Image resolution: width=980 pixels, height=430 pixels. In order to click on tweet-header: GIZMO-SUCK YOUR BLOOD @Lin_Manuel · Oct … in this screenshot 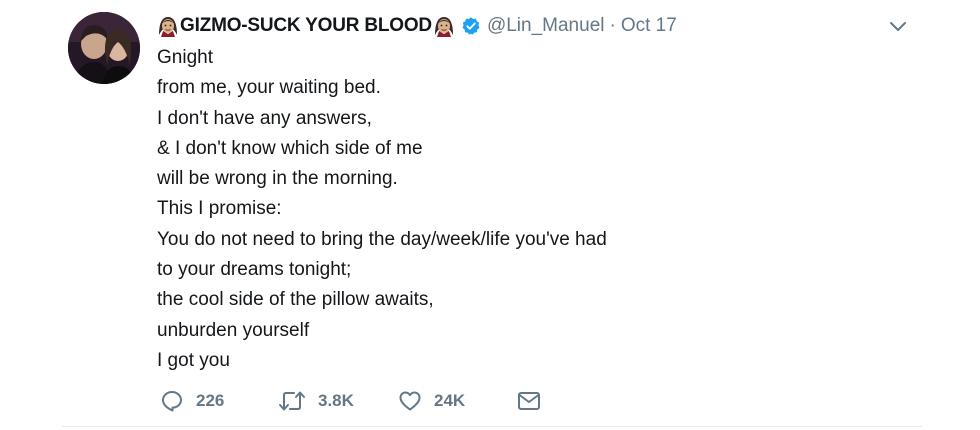, I will do `click(417, 26)`.